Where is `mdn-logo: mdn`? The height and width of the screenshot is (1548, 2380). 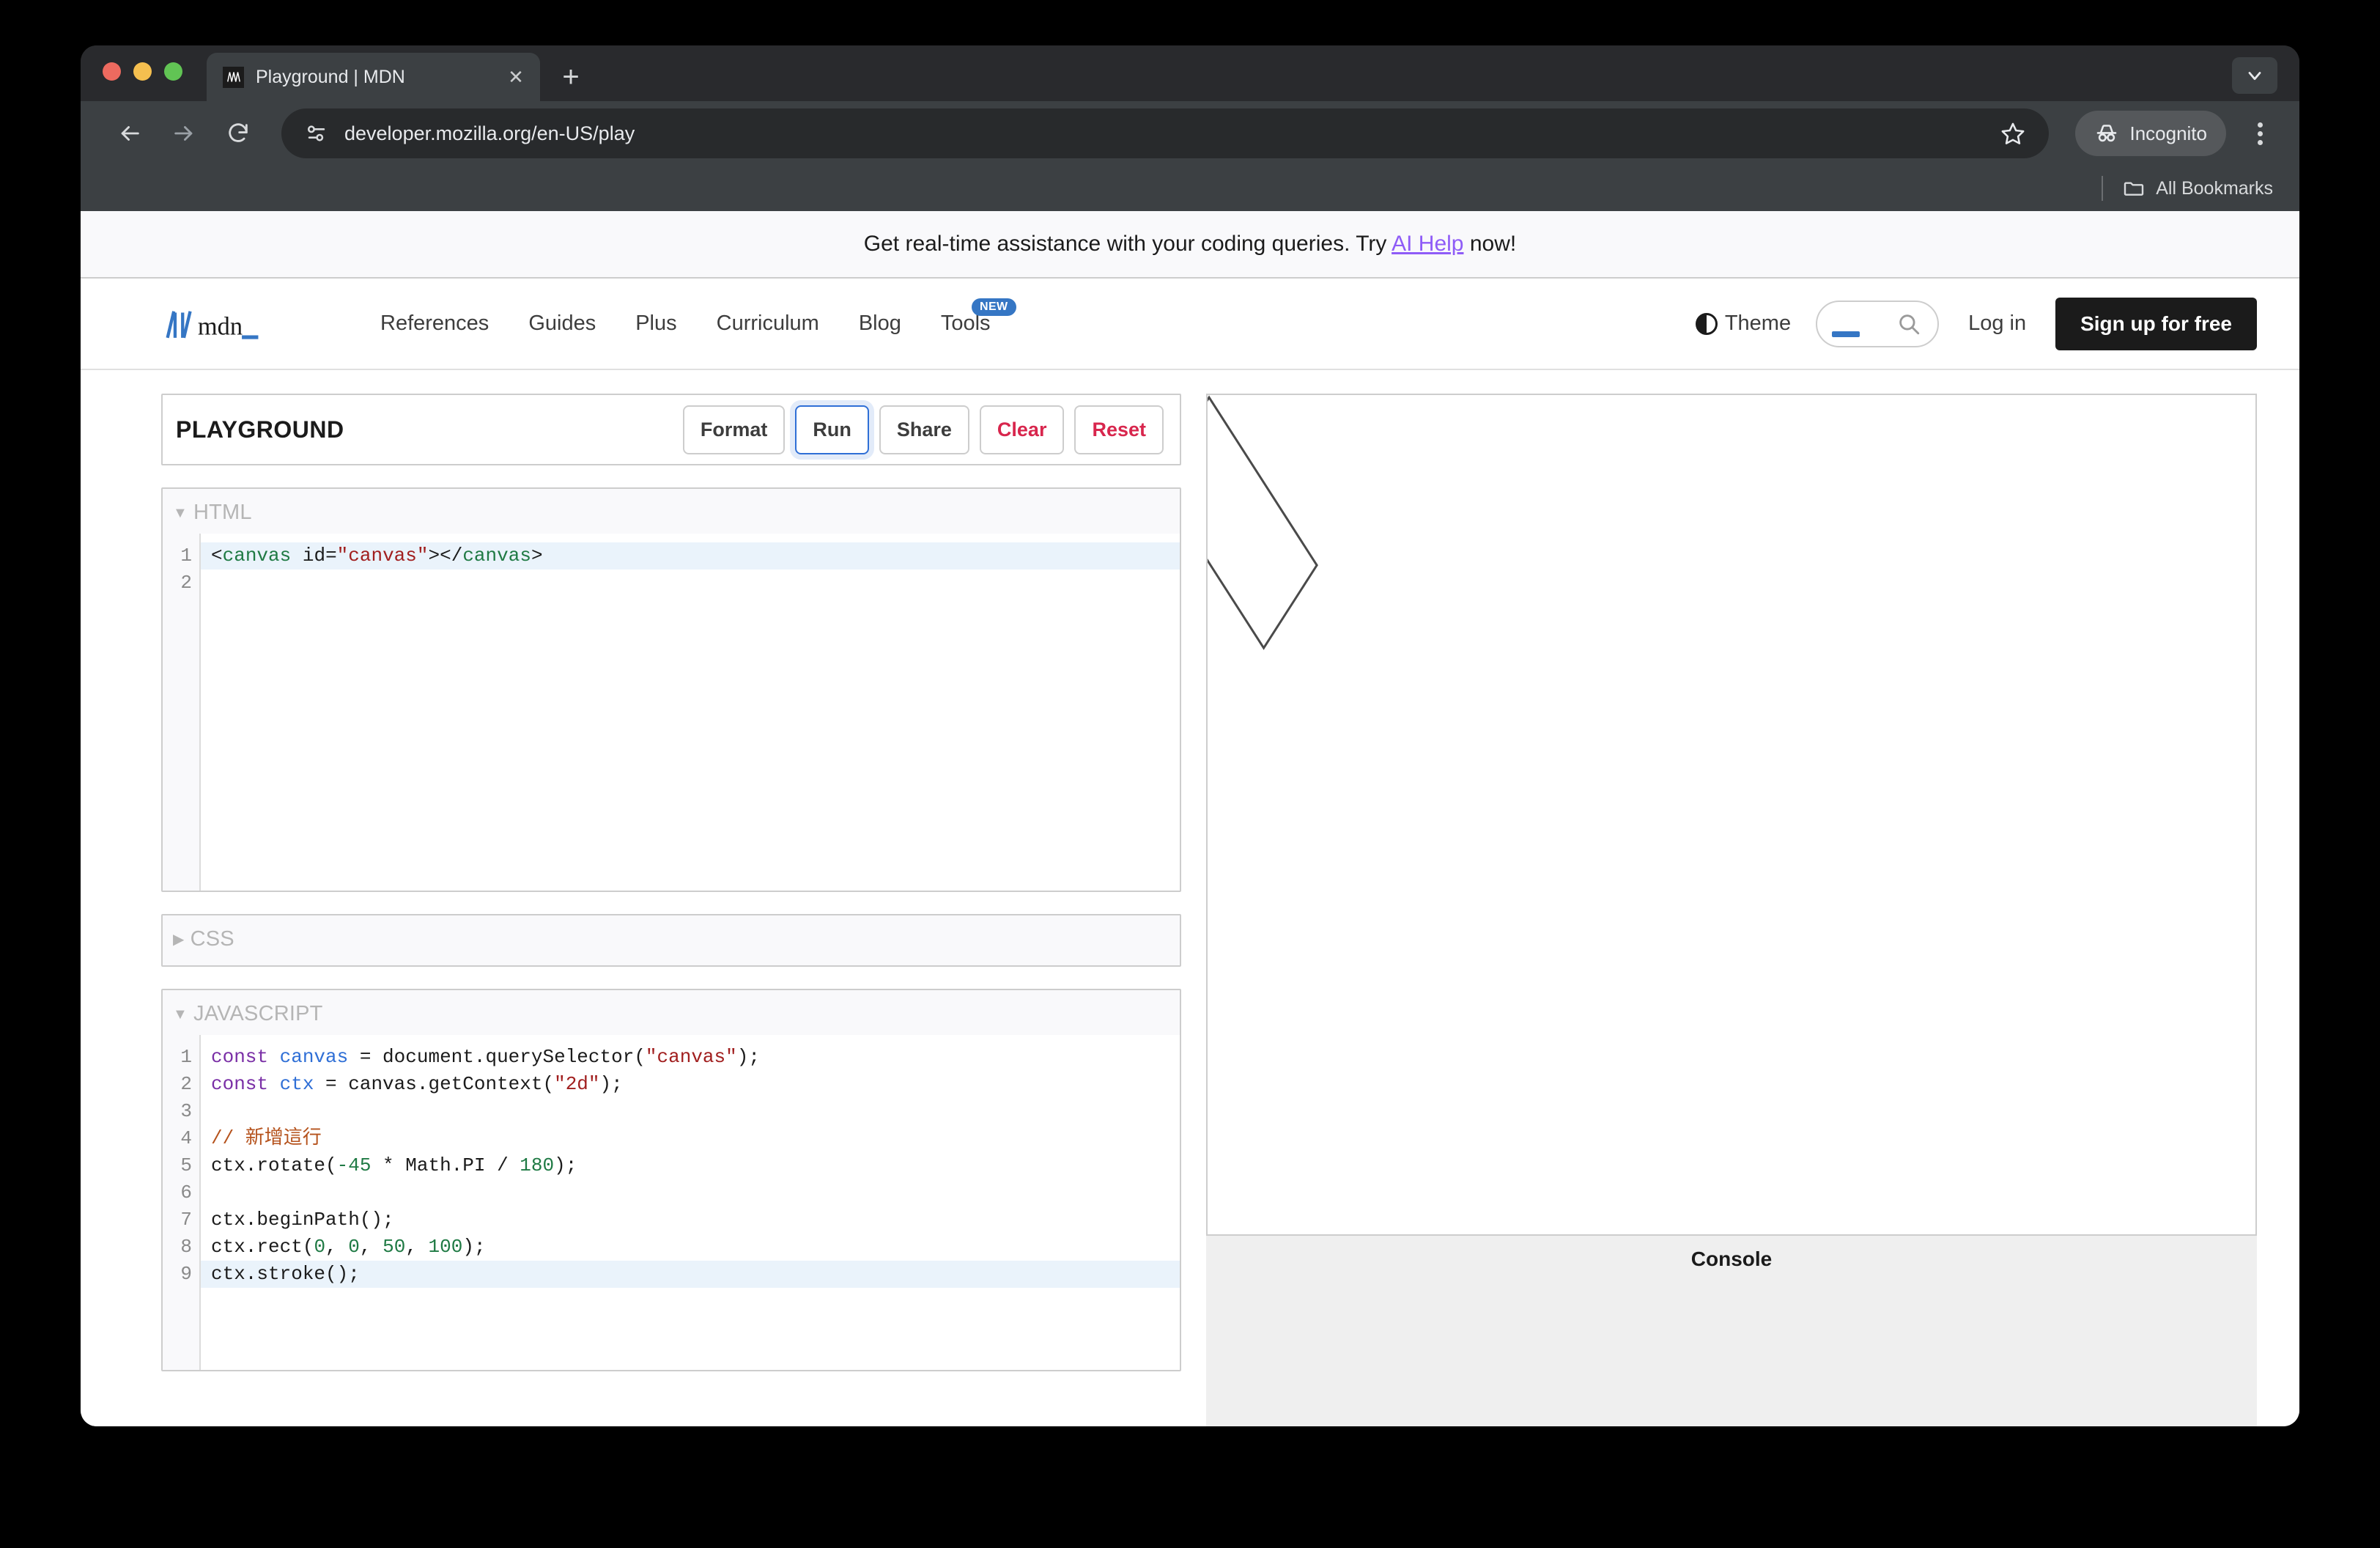 mdn-logo: mdn is located at coordinates (224, 324).